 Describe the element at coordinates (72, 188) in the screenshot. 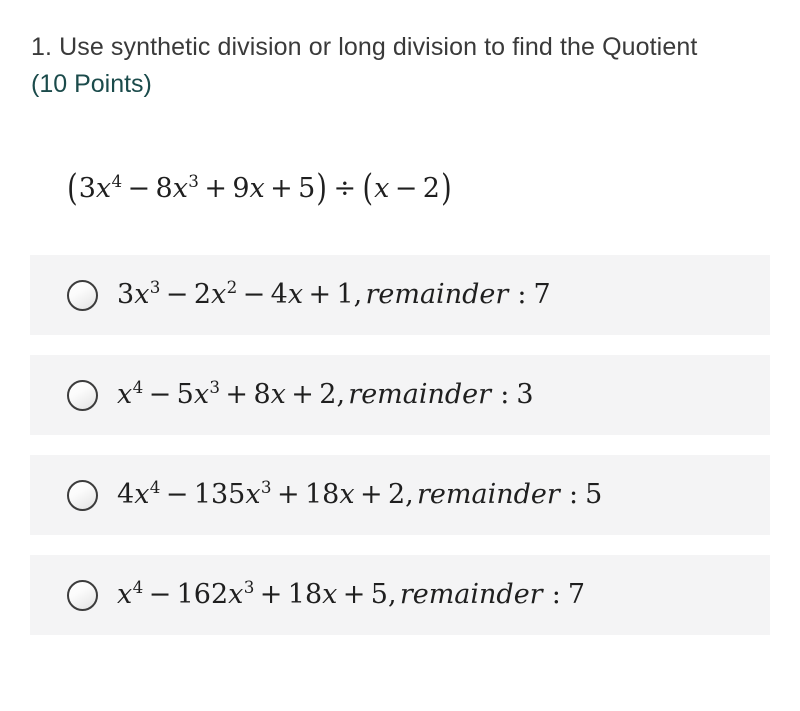

I see `expr-open-paren: (` at that location.